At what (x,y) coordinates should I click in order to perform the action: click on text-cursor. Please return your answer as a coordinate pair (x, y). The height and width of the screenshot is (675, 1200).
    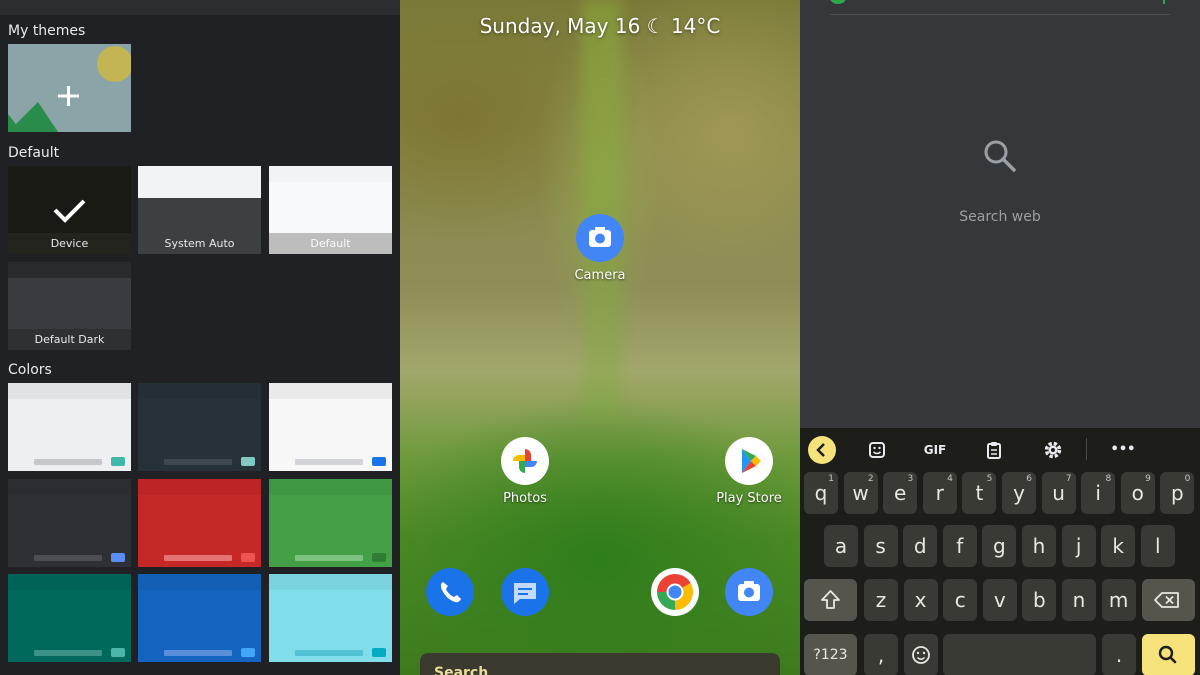
    Looking at the image, I should click on (1164, 2).